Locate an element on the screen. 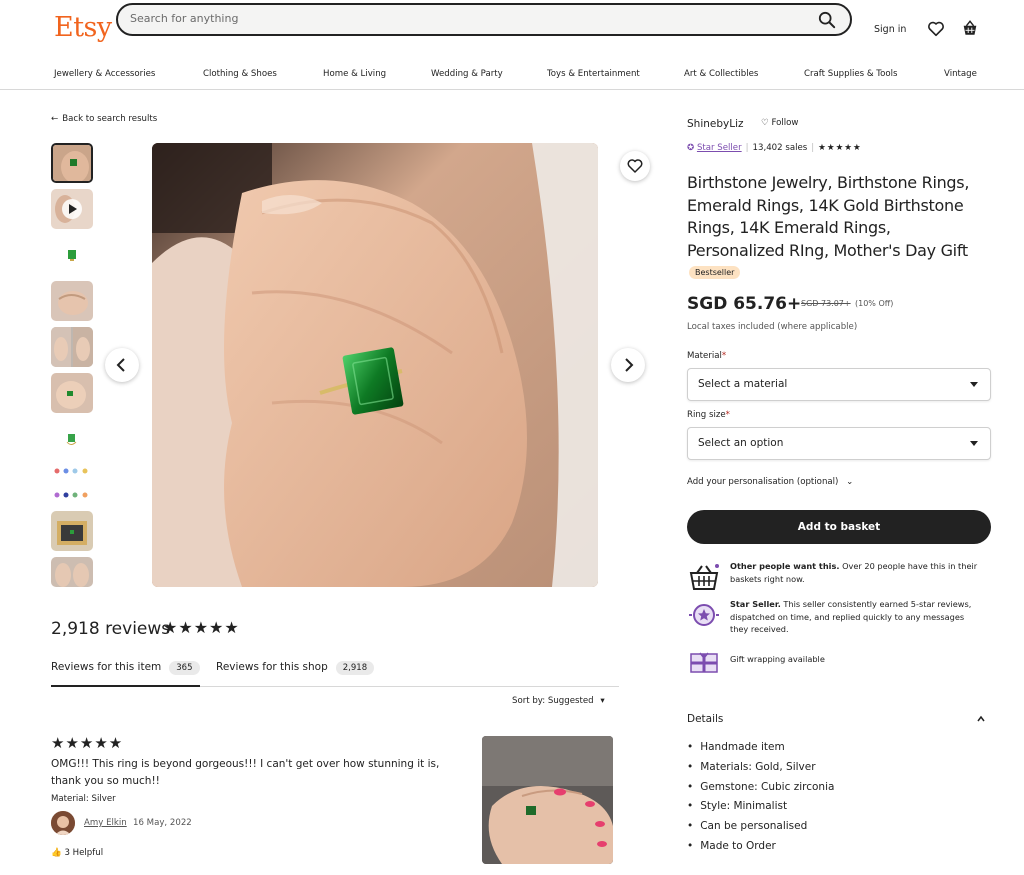  thumbnail-video is located at coordinates (72, 209).